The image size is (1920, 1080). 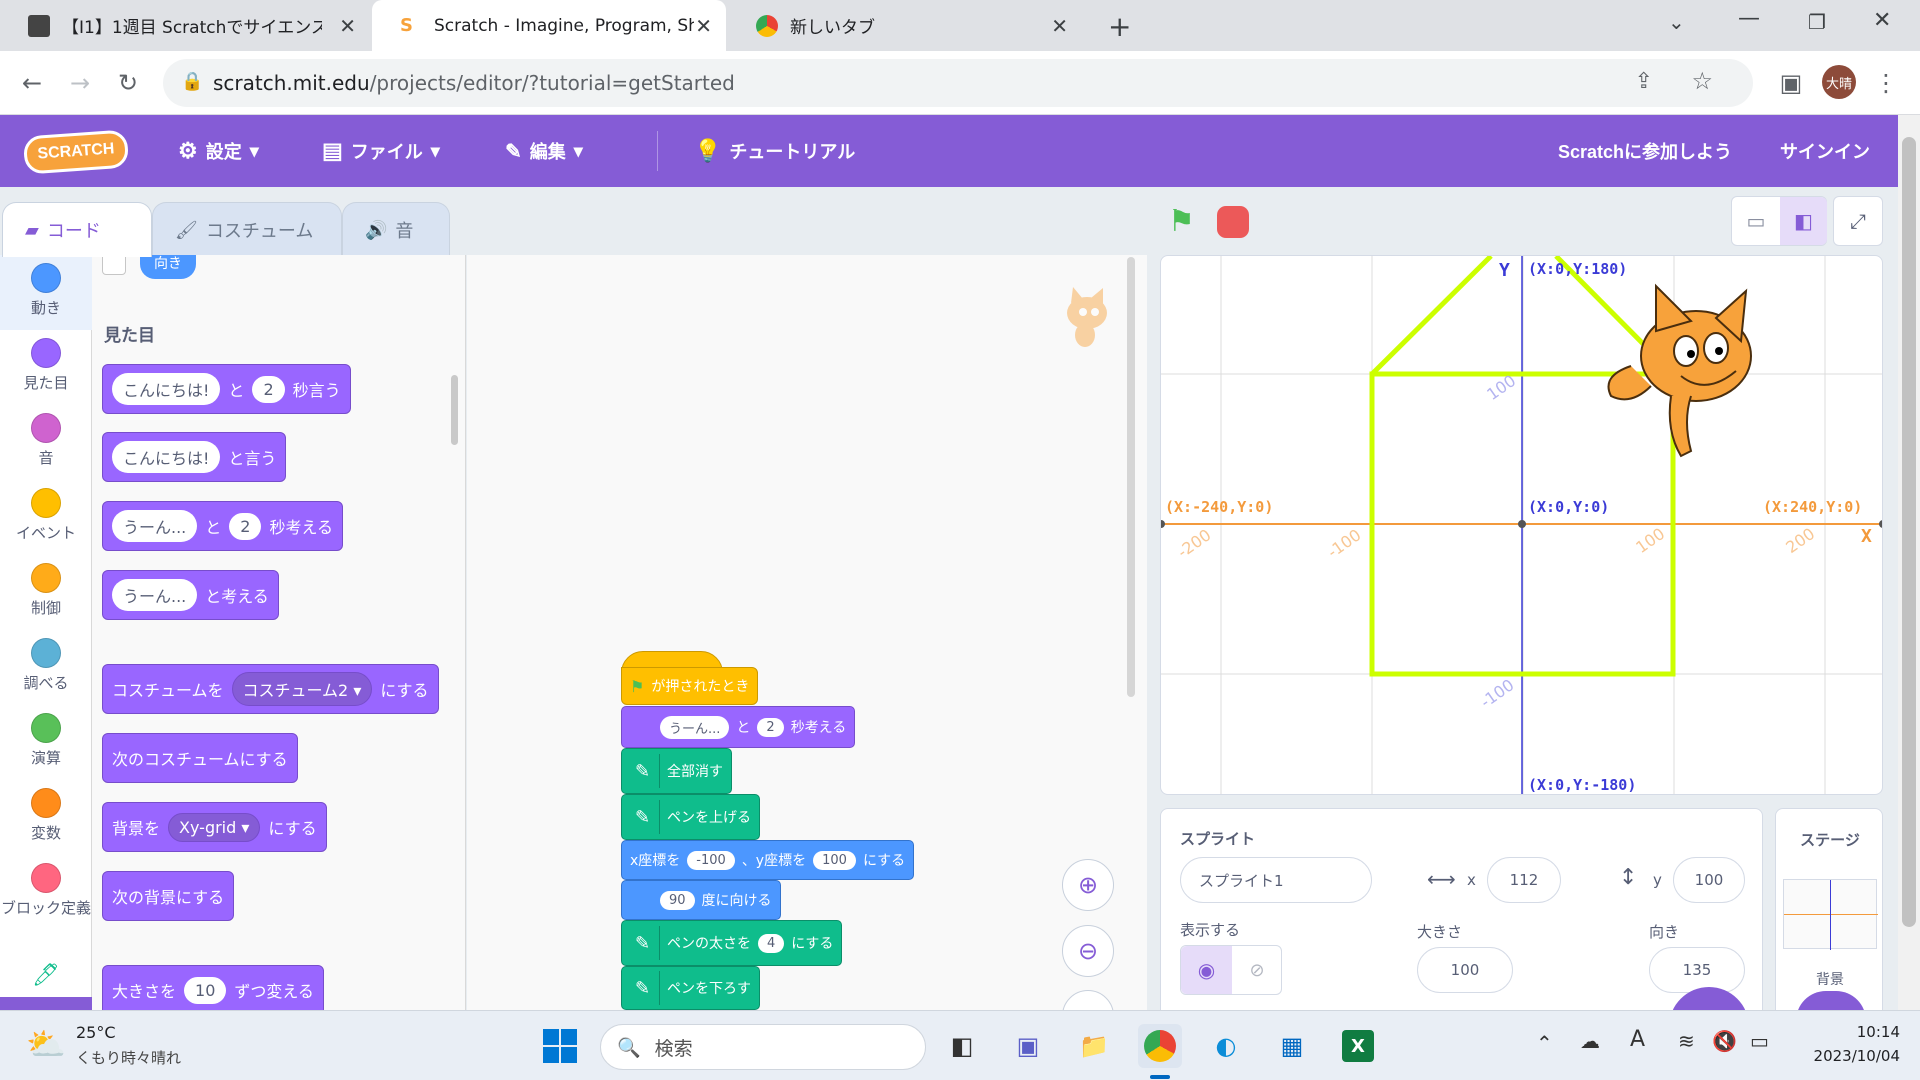 I want to click on browser-tab-newtab: 新しいタブ ✕, so click(x=905, y=25).